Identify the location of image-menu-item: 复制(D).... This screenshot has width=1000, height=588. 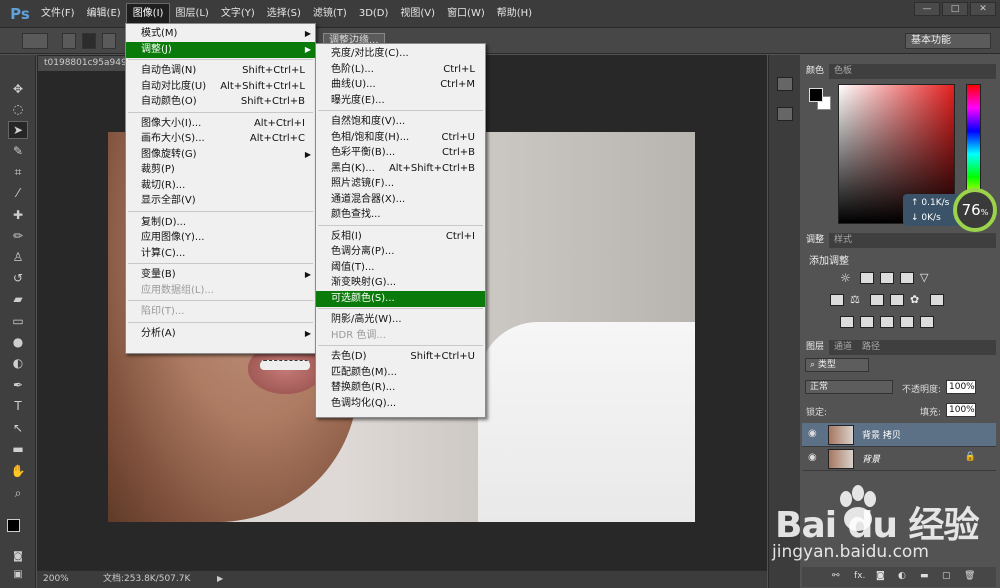
(220, 223).